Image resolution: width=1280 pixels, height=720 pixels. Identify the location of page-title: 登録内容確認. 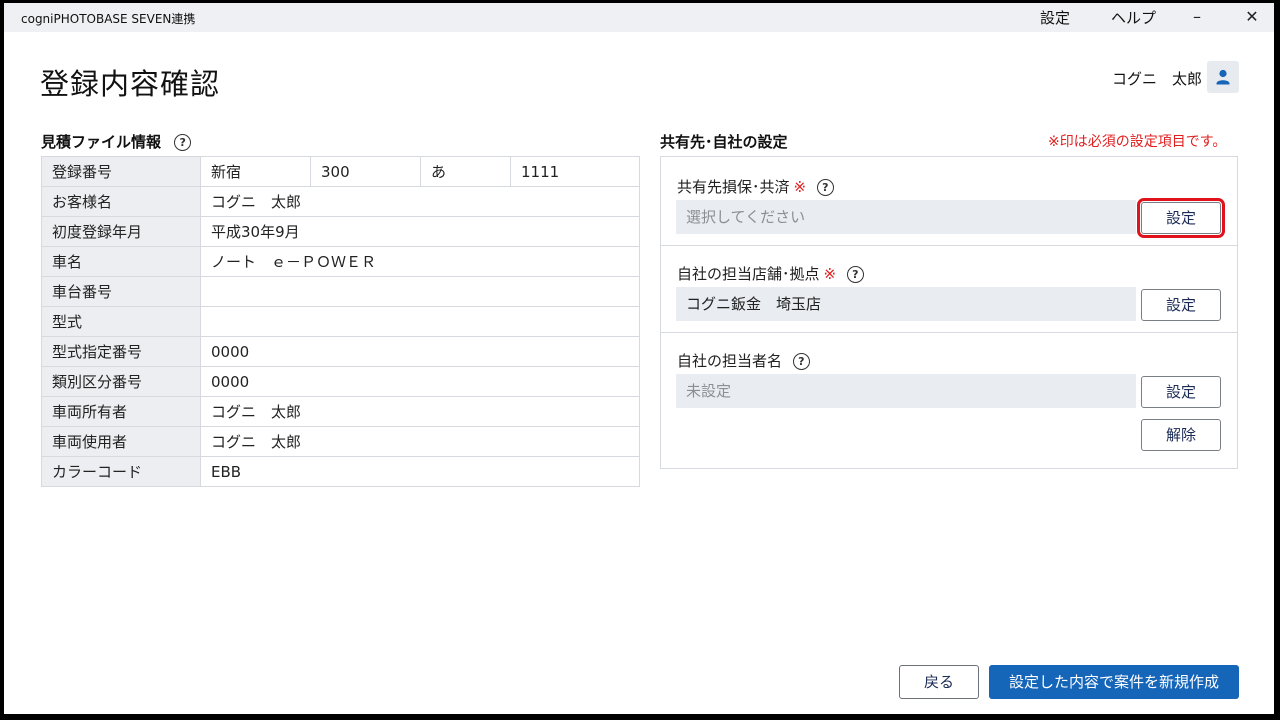
(130, 84).